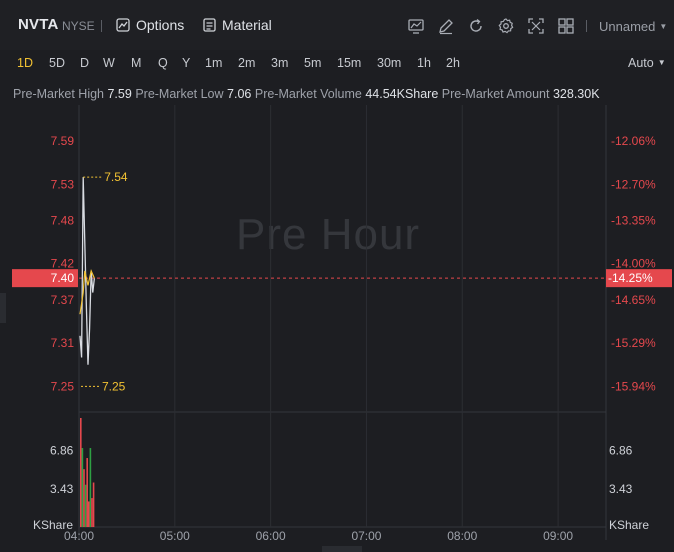 This screenshot has height=552, width=674. What do you see at coordinates (566, 26) in the screenshot?
I see `layout-grid-icon` at bounding box center [566, 26].